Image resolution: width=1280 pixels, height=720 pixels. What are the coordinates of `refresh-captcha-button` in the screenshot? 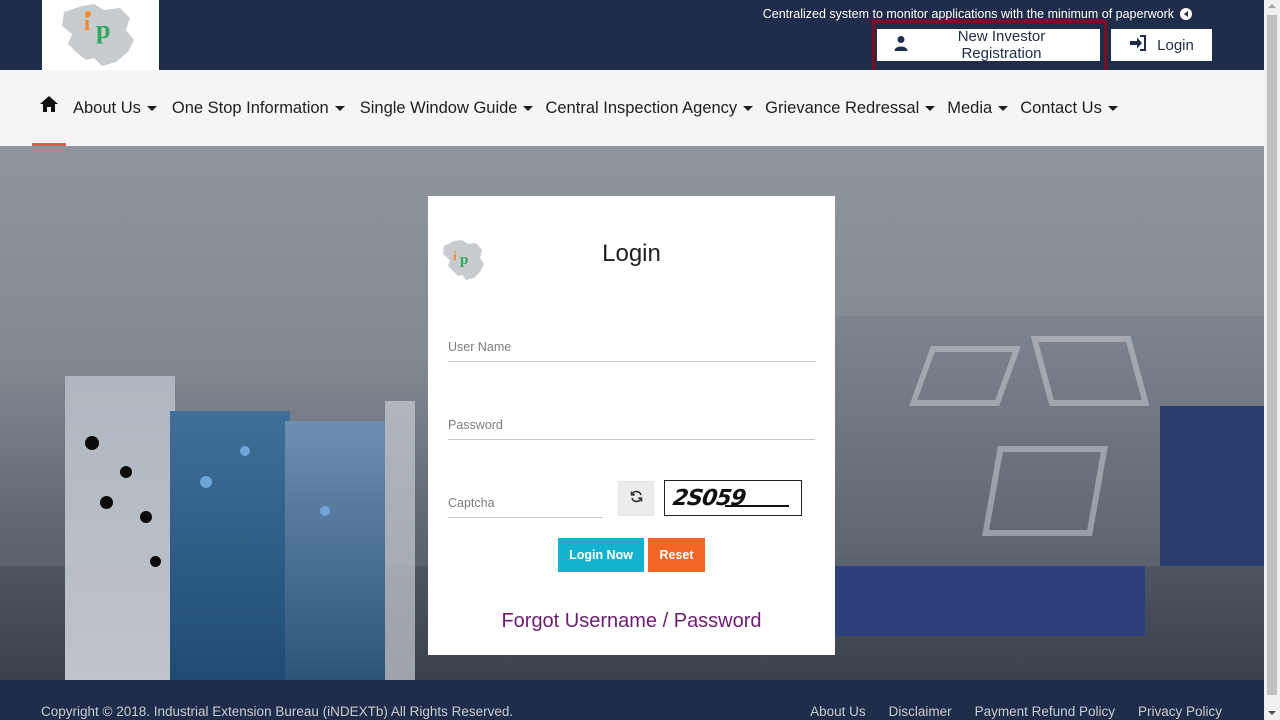 It's located at (636, 498).